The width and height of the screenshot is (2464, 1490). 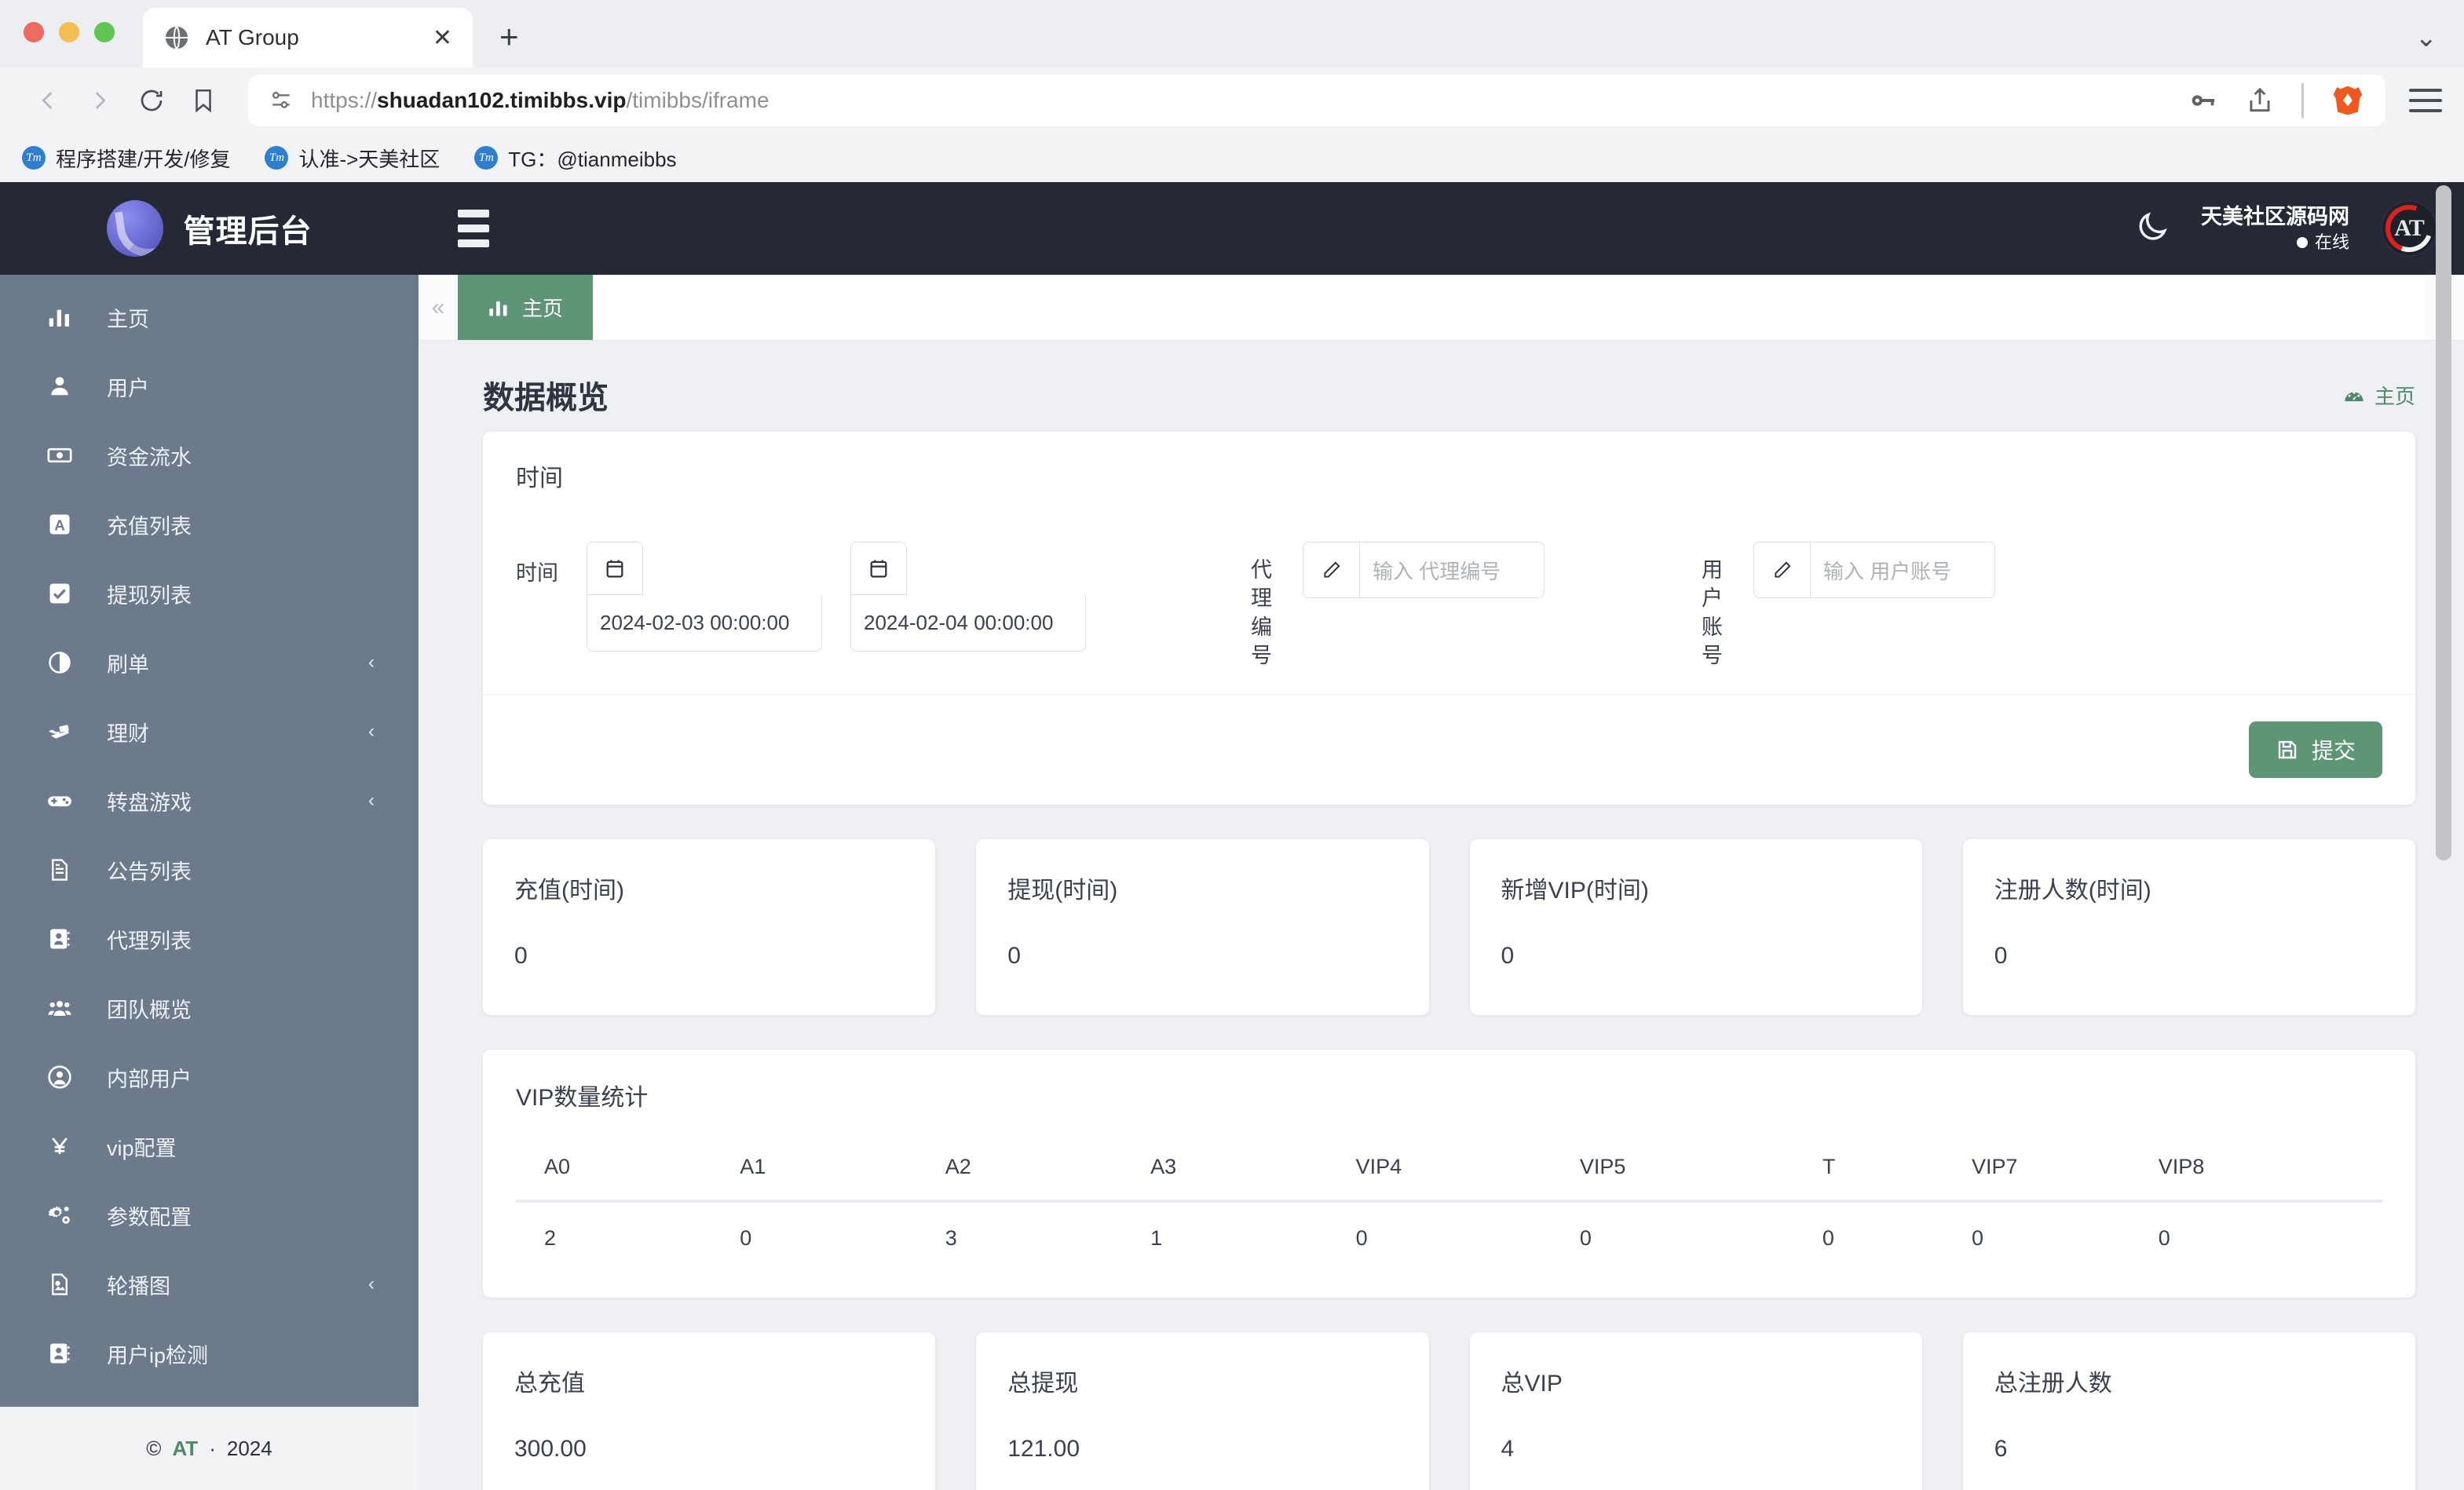 What do you see at coordinates (370, 159) in the screenshot?
I see `bookmark-label: 认准->天美社区` at bounding box center [370, 159].